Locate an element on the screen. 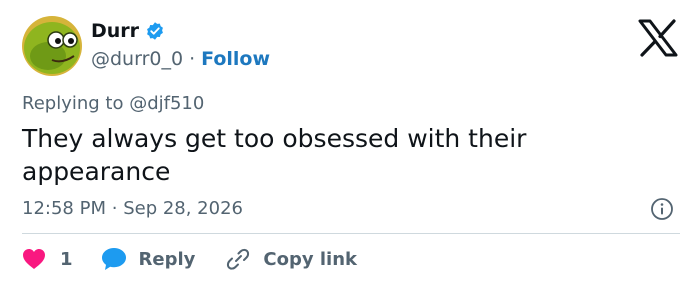  replying-to-mention: @djf510 is located at coordinates (166, 103).